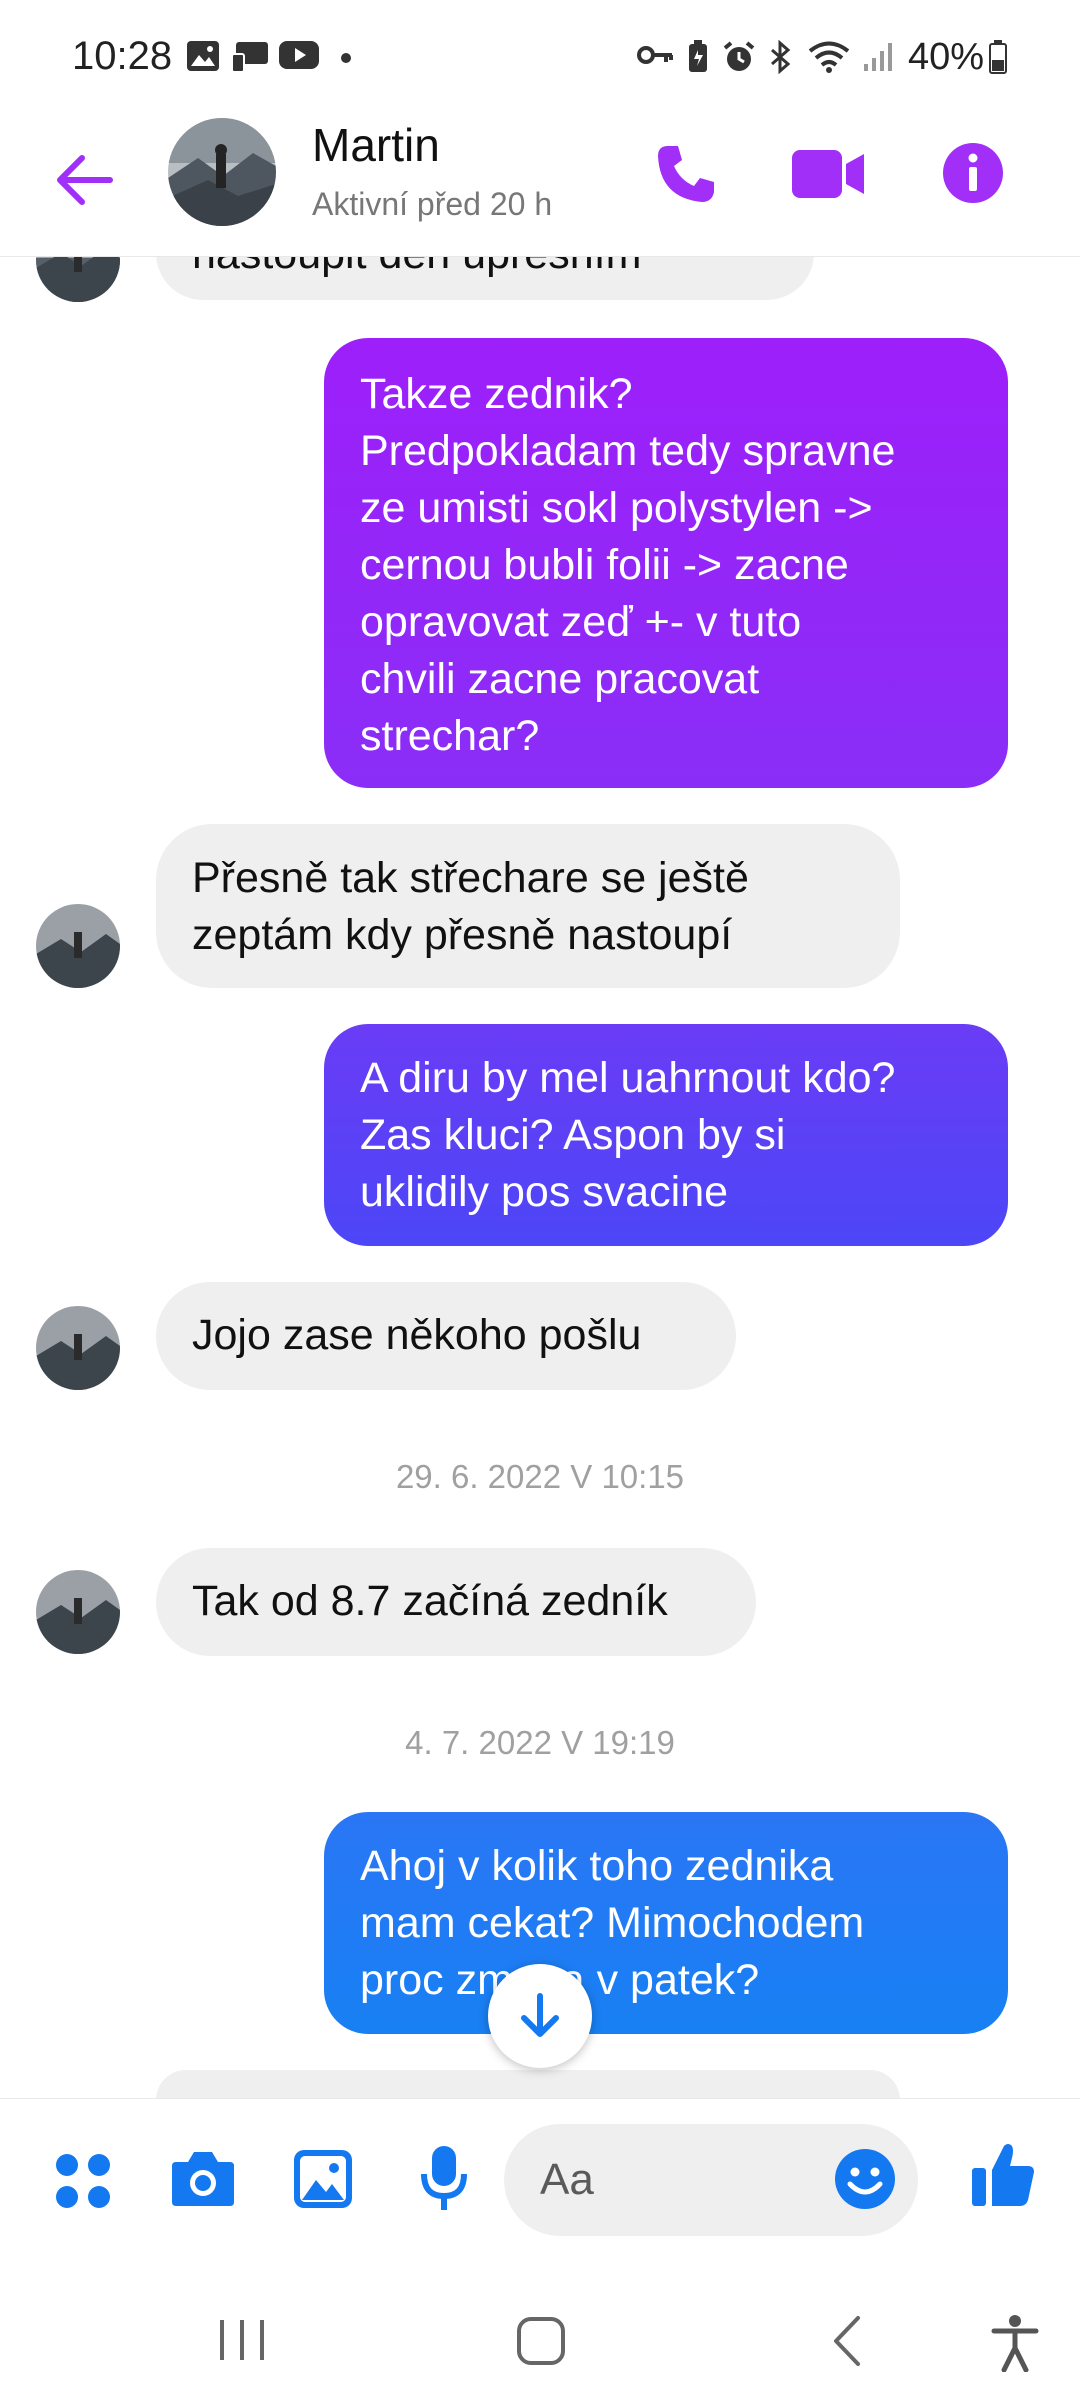 This screenshot has height=2400, width=1080. I want to click on status-bar: 10:28 40%, so click(540, 55).